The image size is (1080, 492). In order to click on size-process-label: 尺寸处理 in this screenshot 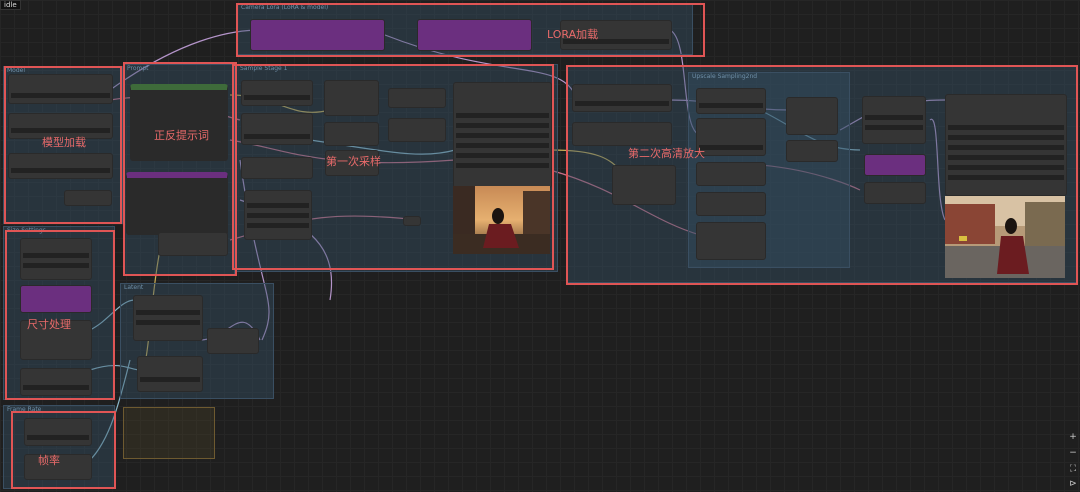, I will do `click(49, 324)`.